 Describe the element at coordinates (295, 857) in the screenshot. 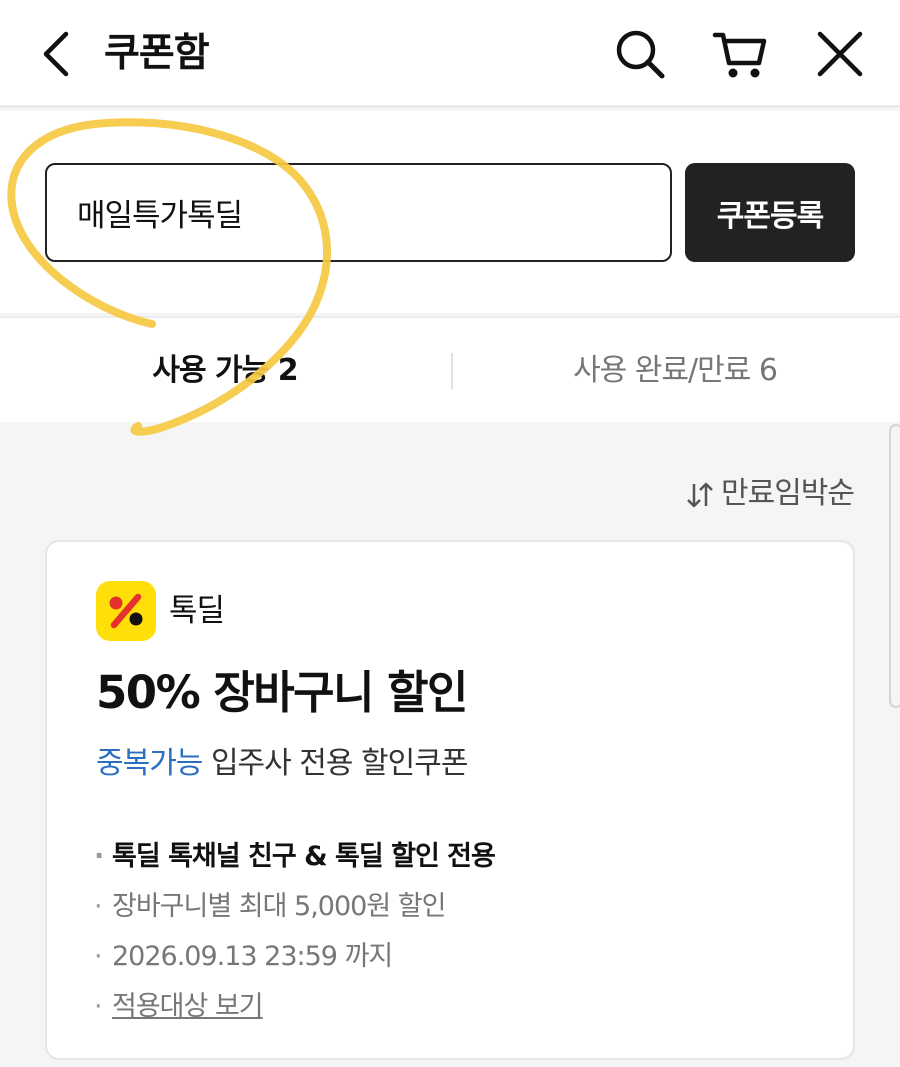

I see `detail-usage-scope: 톡딜 톡채널 친구 & 톡딜 할인 전용` at that location.